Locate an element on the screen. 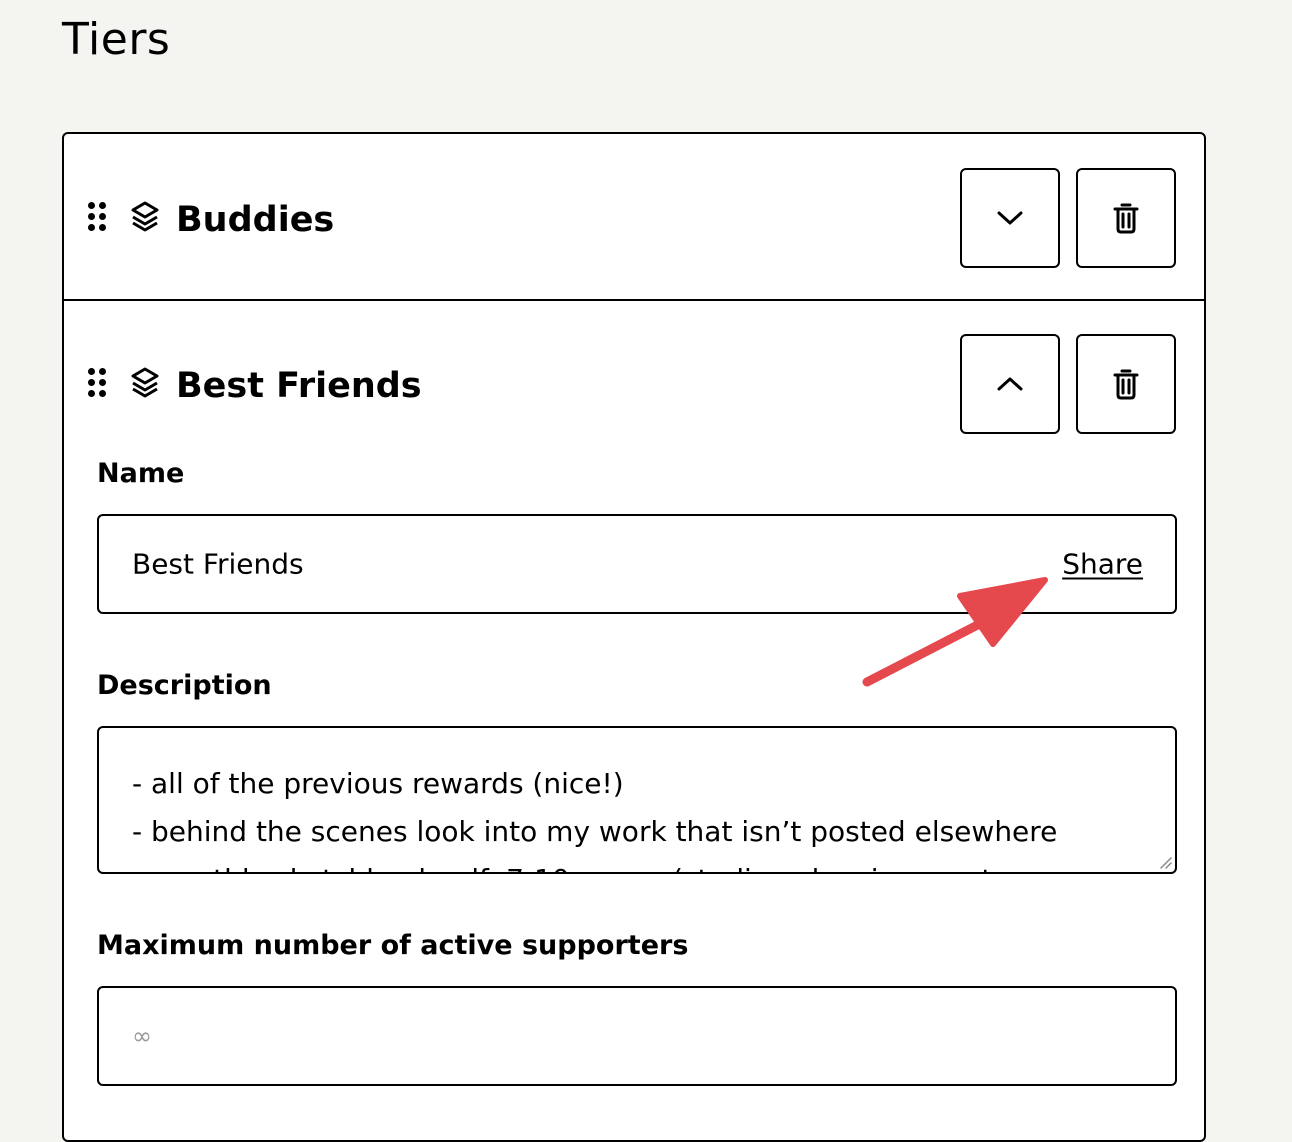 The image size is (1292, 1142). collapse-button is located at coordinates (1010, 384).